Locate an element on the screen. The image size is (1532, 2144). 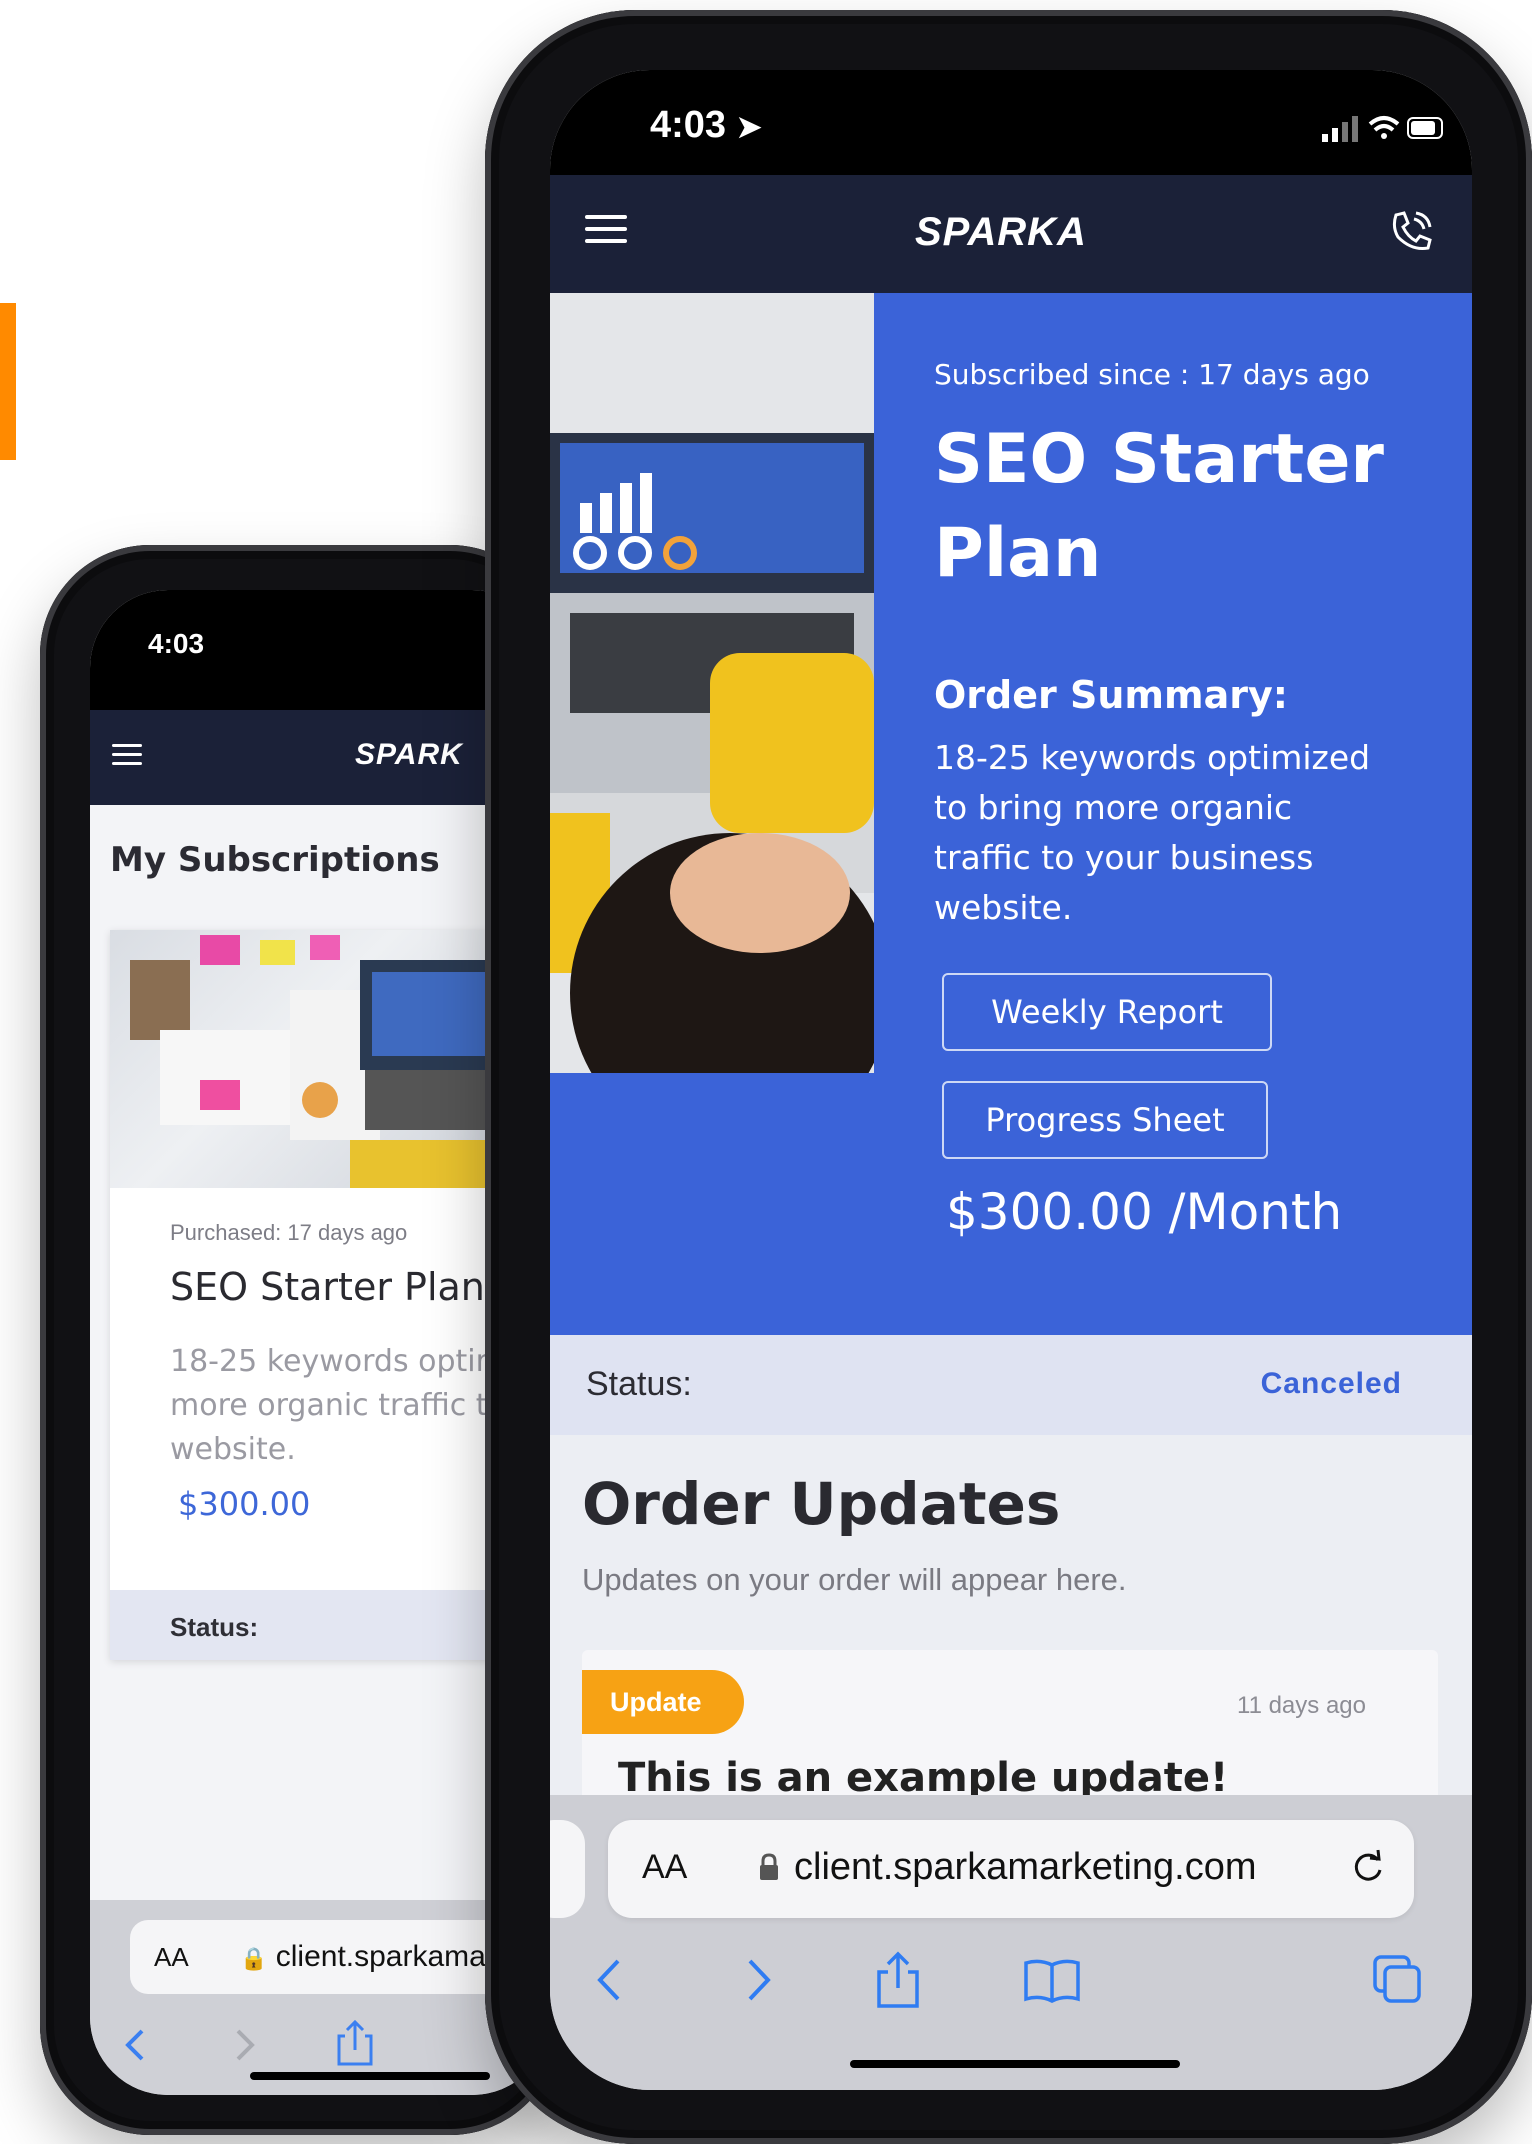
tabs-icon is located at coordinates (1397, 1979).